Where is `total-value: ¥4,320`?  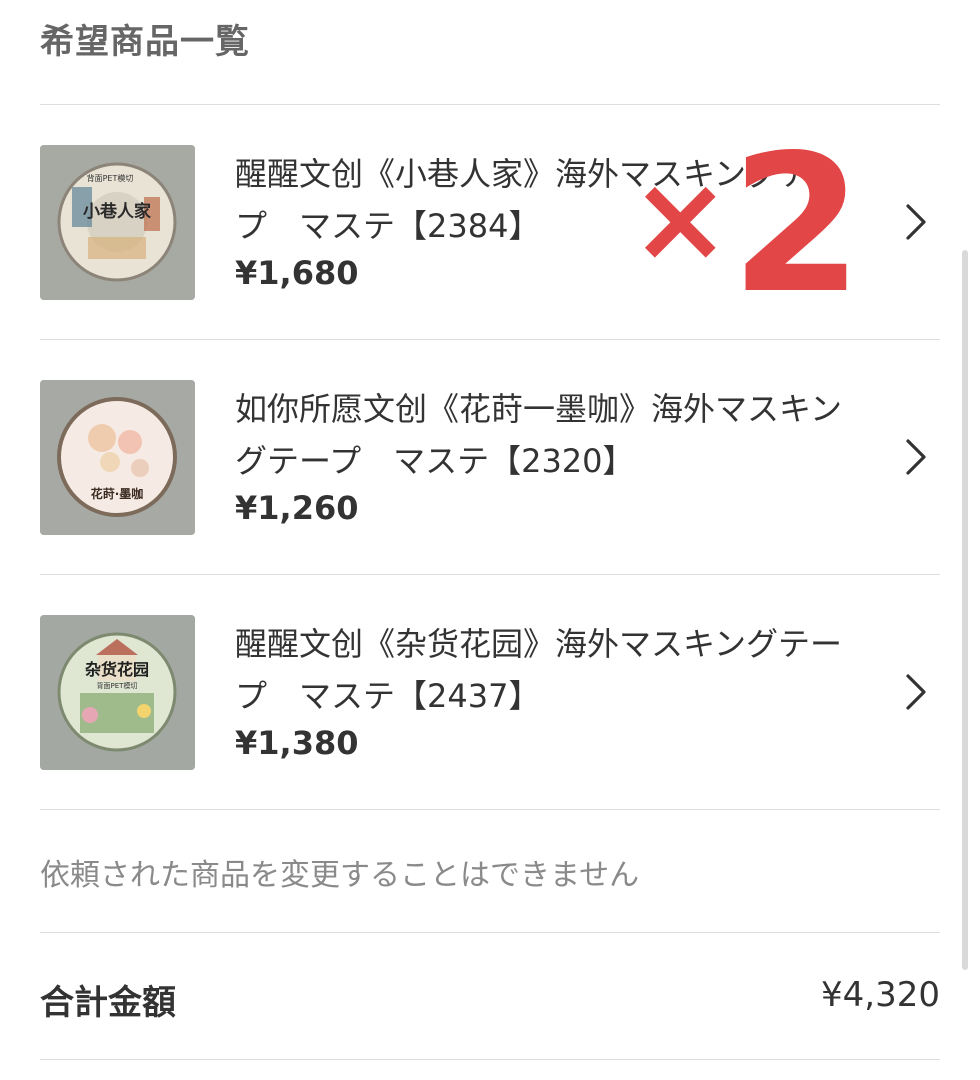 total-value: ¥4,320 is located at coordinates (880, 995).